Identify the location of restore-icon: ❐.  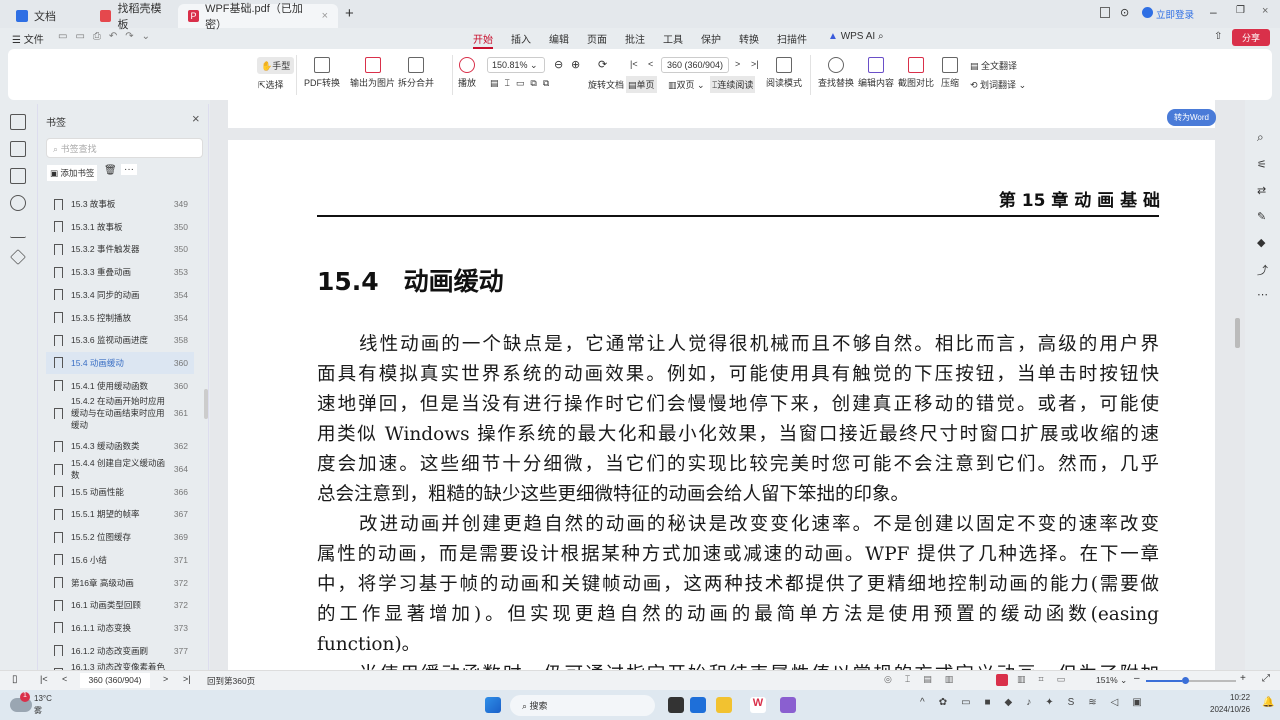
(1240, 10).